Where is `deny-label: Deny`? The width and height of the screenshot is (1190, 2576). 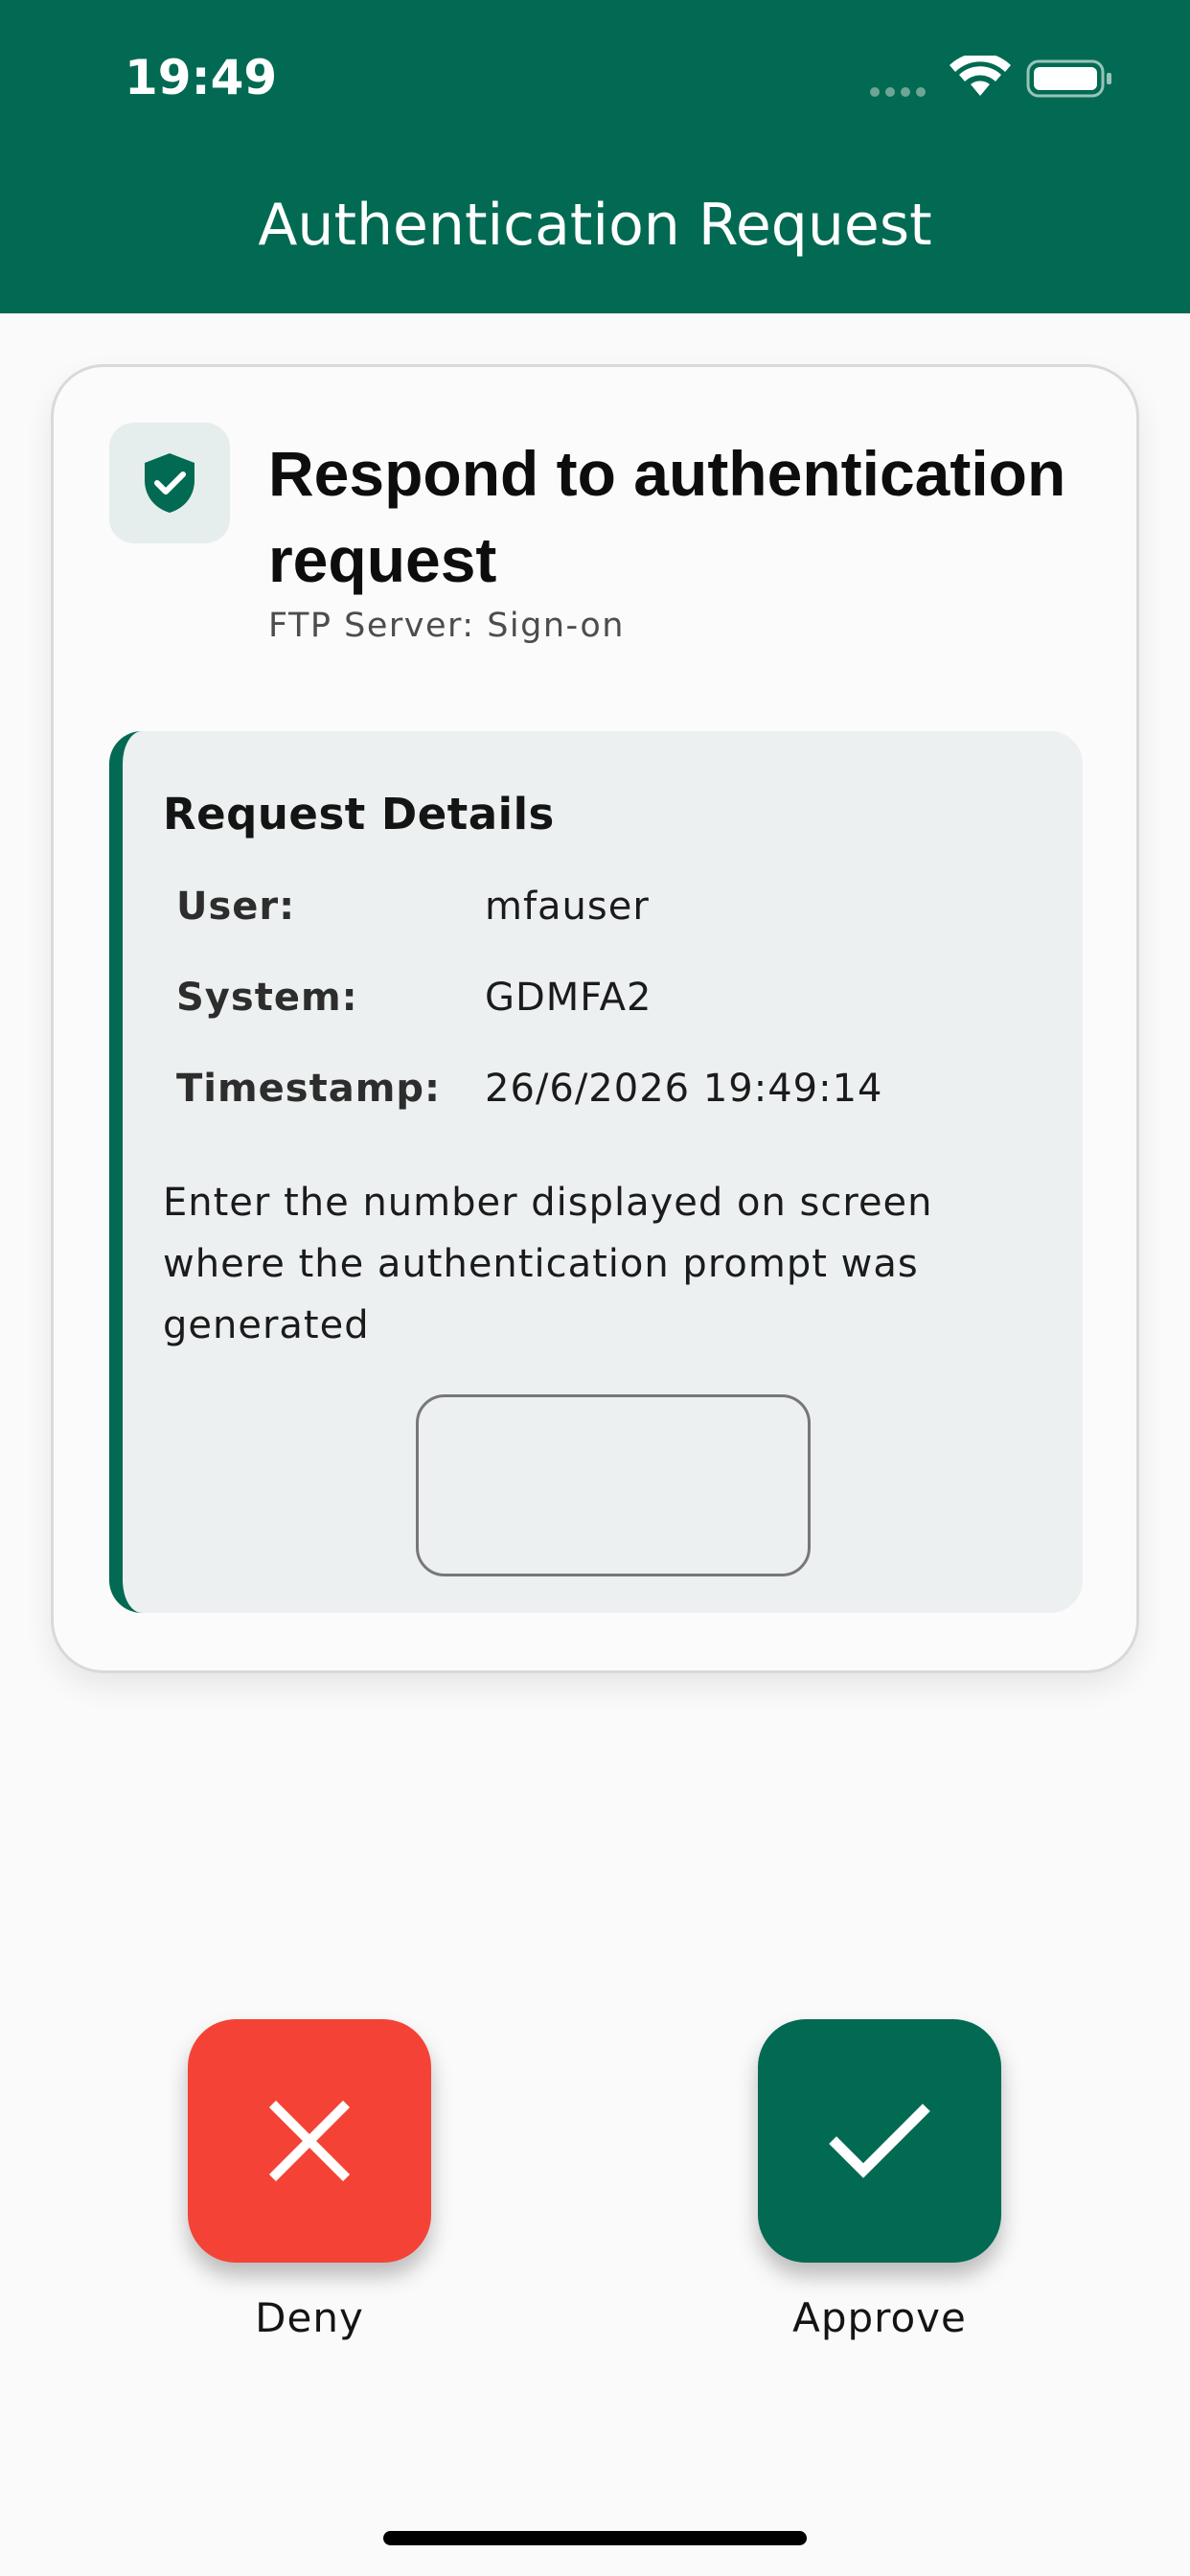
deny-label: Deny is located at coordinates (310, 2317).